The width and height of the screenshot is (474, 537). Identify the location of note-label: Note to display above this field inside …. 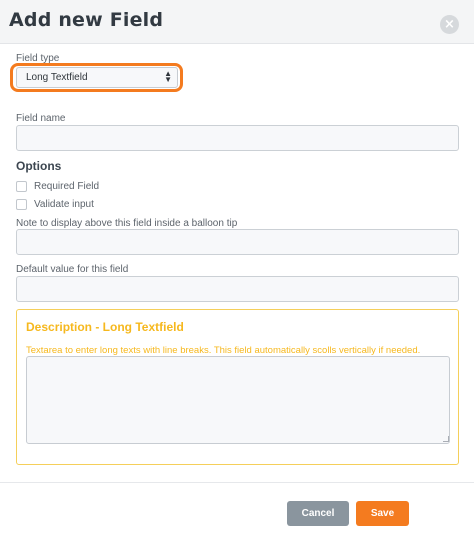
(127, 223).